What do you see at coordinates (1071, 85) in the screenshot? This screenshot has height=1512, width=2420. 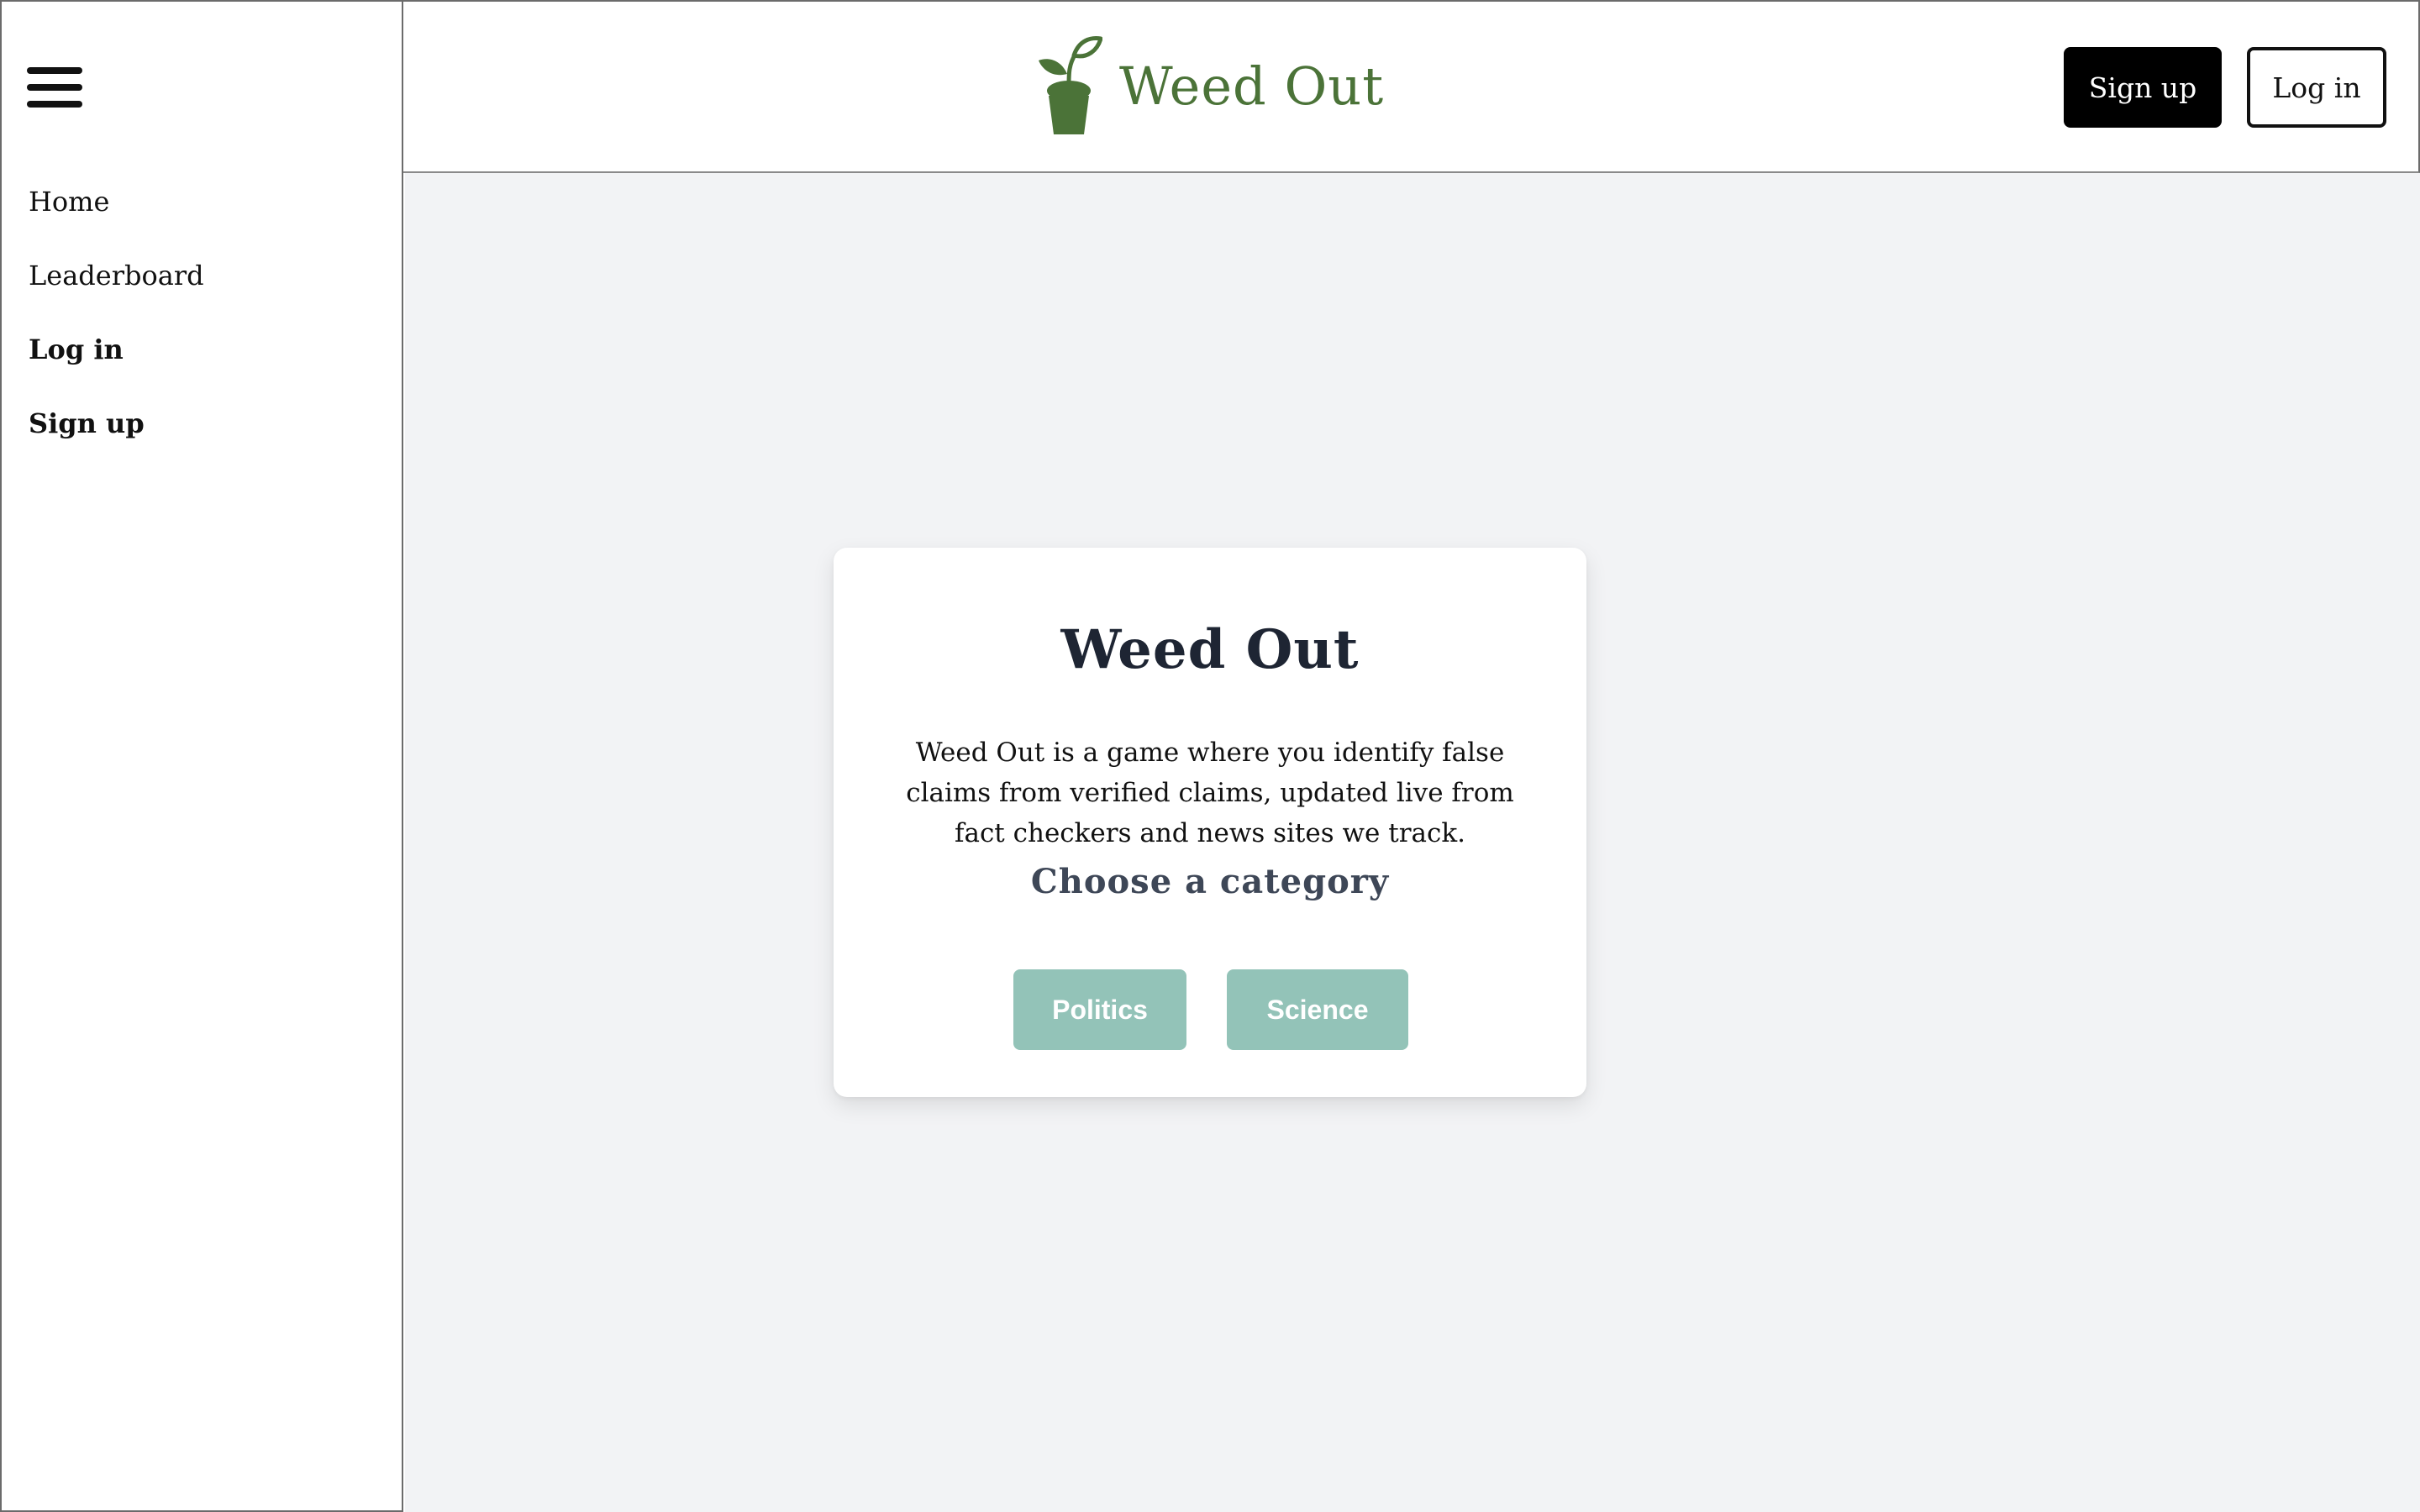 I see `sprout-pot-icon` at bounding box center [1071, 85].